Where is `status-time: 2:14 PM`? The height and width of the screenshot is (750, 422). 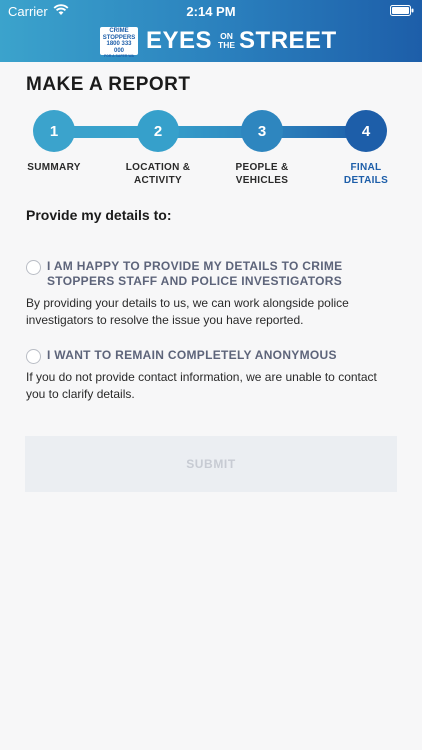
status-time: 2:14 PM is located at coordinates (211, 11).